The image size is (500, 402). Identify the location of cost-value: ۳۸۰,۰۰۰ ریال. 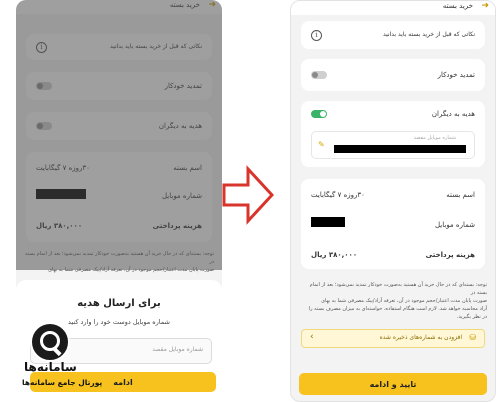
(334, 255).